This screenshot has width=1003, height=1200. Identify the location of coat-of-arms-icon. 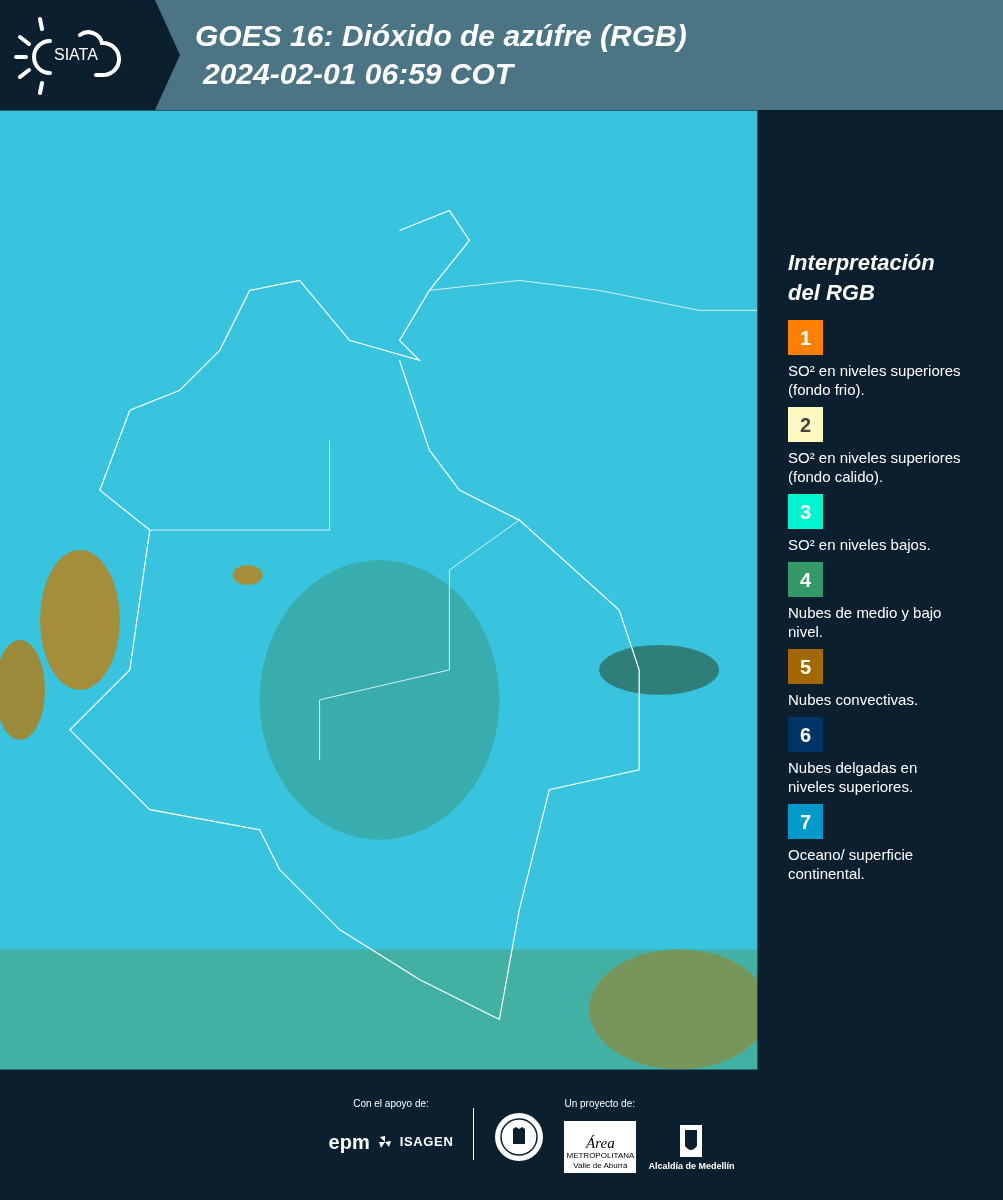
(691, 1140).